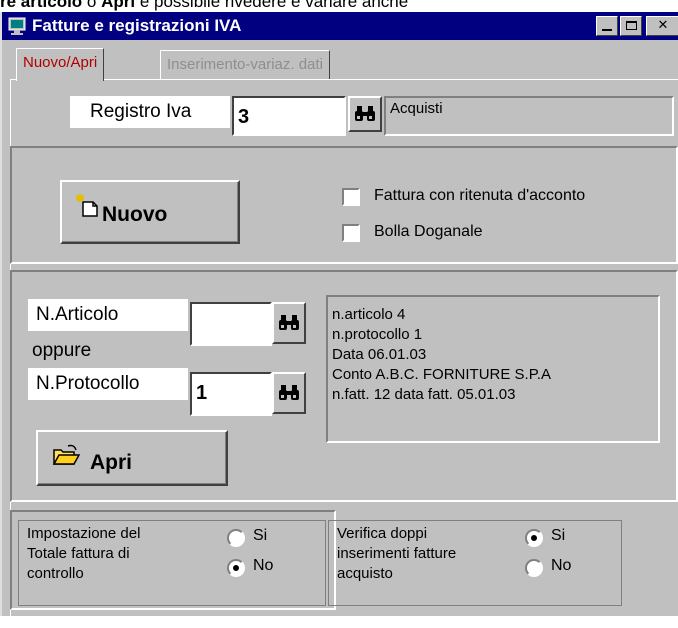 This screenshot has width=678, height=628. What do you see at coordinates (137, 25) in the screenshot?
I see `window-title: Fatture e registrazioni IVA` at bounding box center [137, 25].